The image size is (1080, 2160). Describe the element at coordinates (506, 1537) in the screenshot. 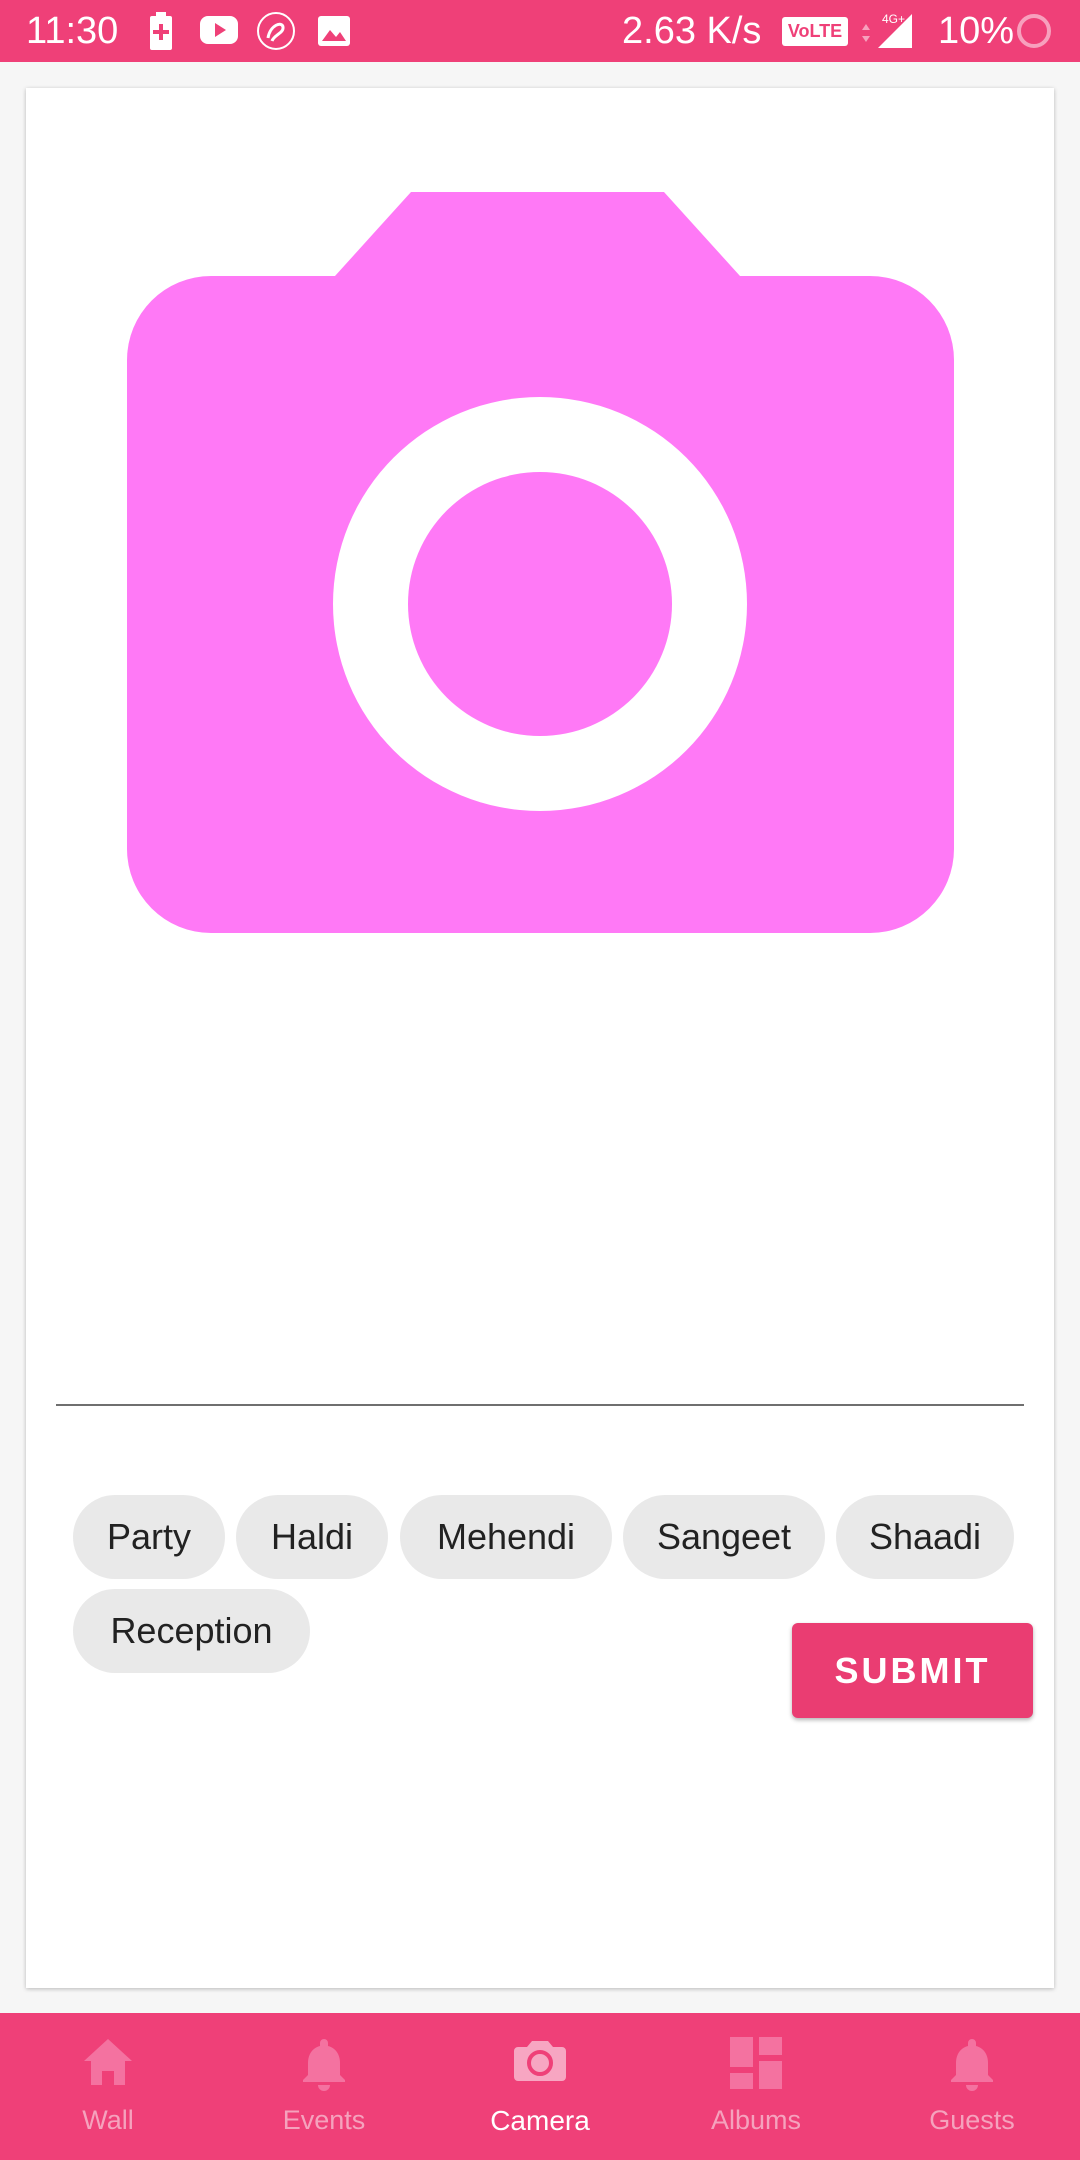

I see `tag-chip: Mehendi` at that location.